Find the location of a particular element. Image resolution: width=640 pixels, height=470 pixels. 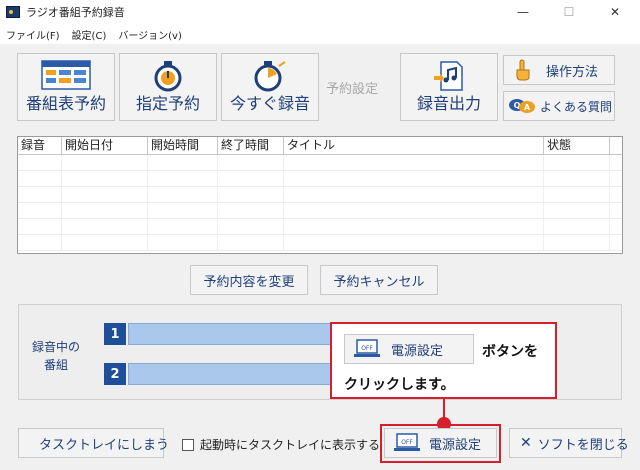

close-x-icon: ✕ is located at coordinates (526, 443).